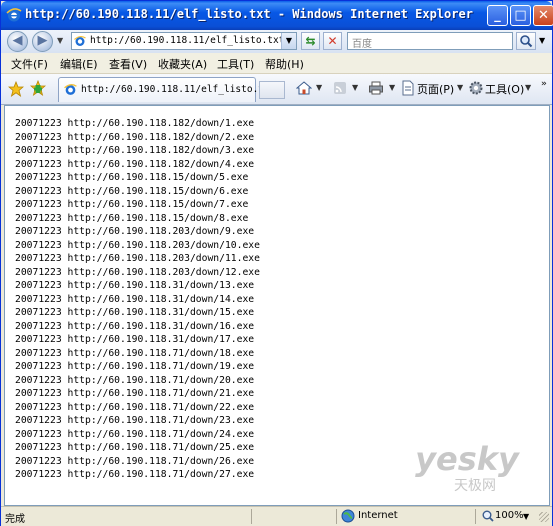  I want to click on zoom-level: 100%, so click(509, 515).